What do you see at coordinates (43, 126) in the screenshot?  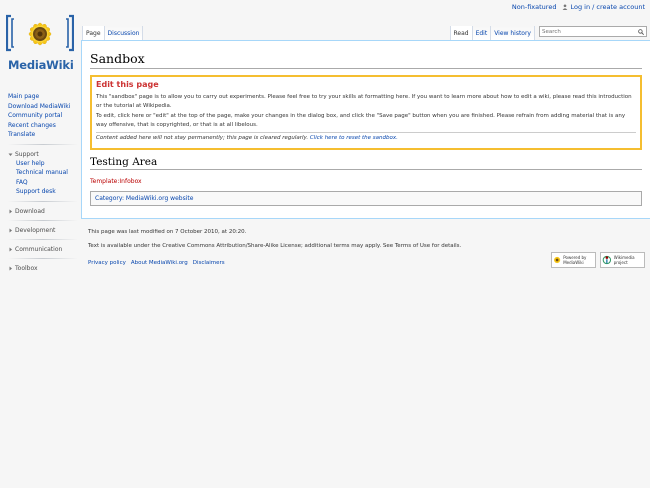 I see `sidebar-item-recent-changes: Recent changes` at bounding box center [43, 126].